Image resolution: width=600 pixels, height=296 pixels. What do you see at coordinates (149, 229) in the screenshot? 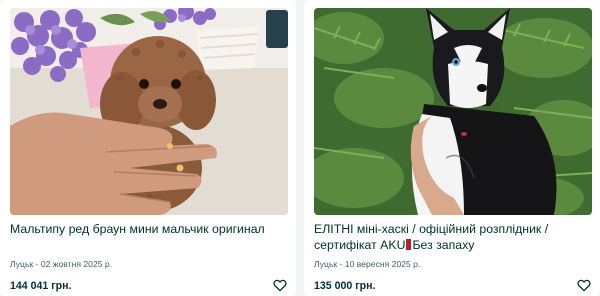
I see `listing-title: Мальтипу ред браун мини мальчик оригинал` at bounding box center [149, 229].